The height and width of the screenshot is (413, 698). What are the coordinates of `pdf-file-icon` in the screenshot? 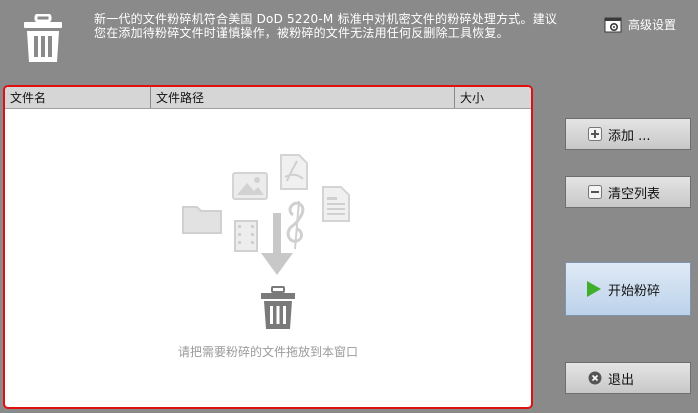 It's located at (294, 172).